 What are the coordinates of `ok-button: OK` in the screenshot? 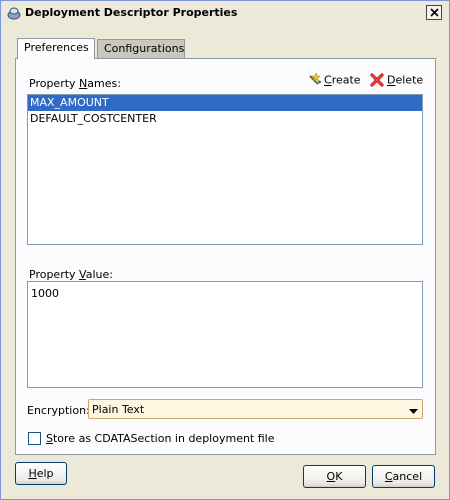 It's located at (334, 476).